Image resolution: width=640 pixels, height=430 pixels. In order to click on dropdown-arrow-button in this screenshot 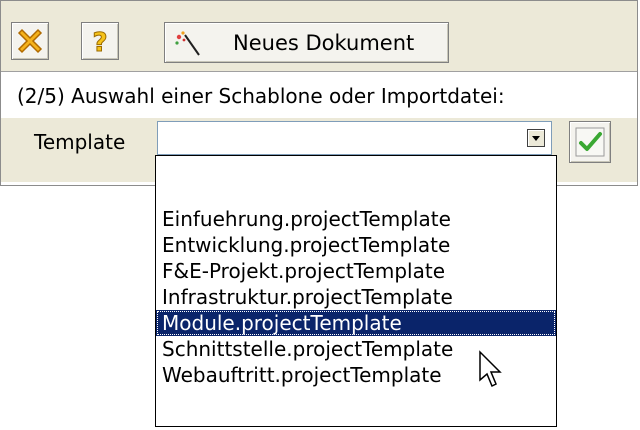, I will do `click(536, 138)`.